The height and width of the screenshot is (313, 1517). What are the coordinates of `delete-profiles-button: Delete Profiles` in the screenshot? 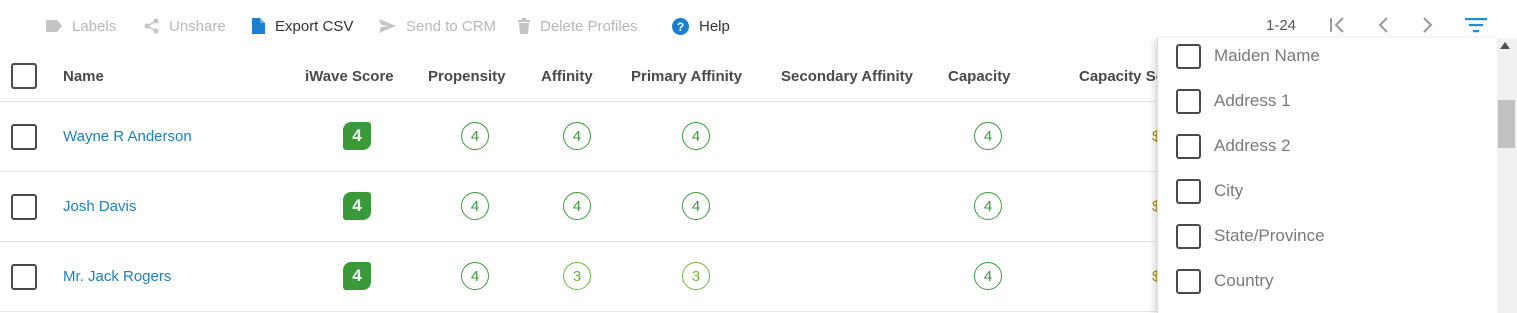 It's located at (578, 26).